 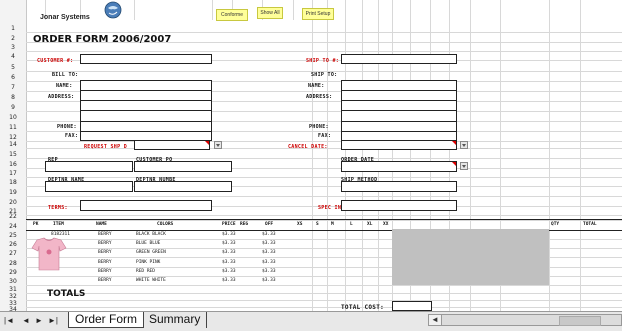 I want to click on row-number: 22, so click(x=13, y=216).